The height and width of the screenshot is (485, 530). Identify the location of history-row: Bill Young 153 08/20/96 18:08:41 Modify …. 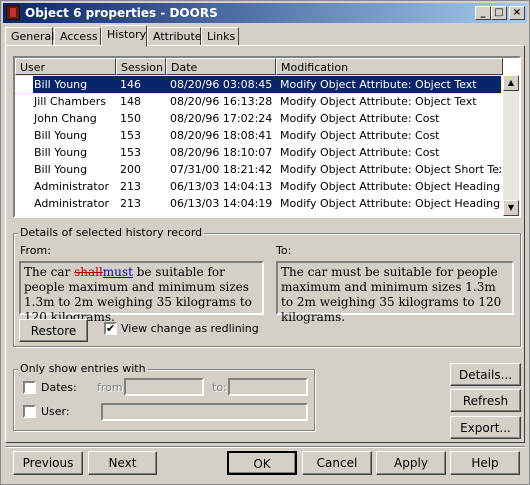
(258, 135).